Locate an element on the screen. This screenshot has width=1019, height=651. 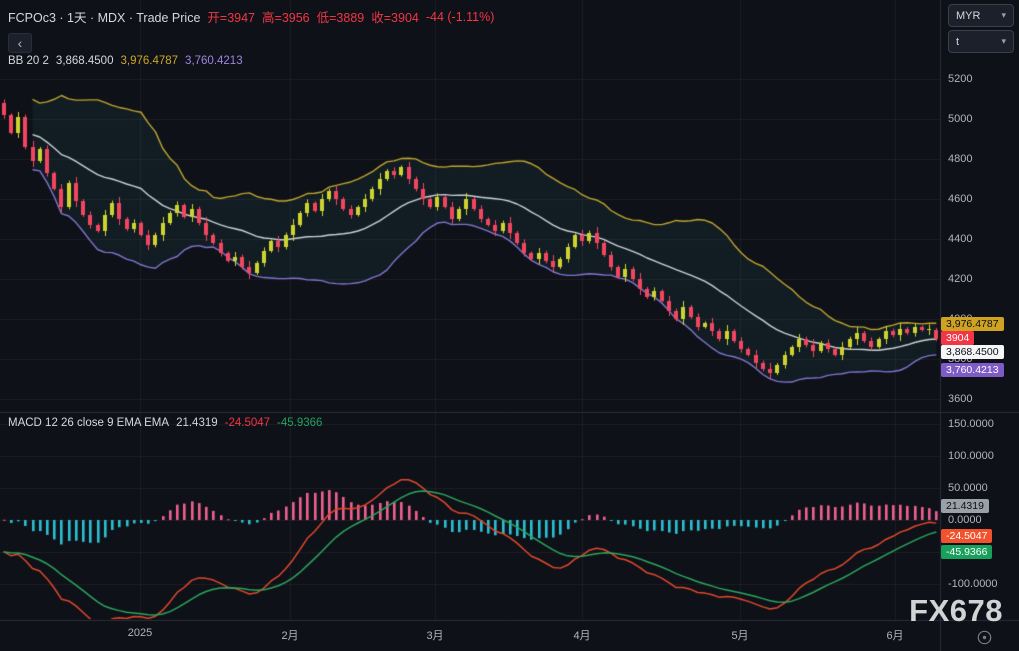
unit-dropdown-value: t is located at coordinates (958, 41).